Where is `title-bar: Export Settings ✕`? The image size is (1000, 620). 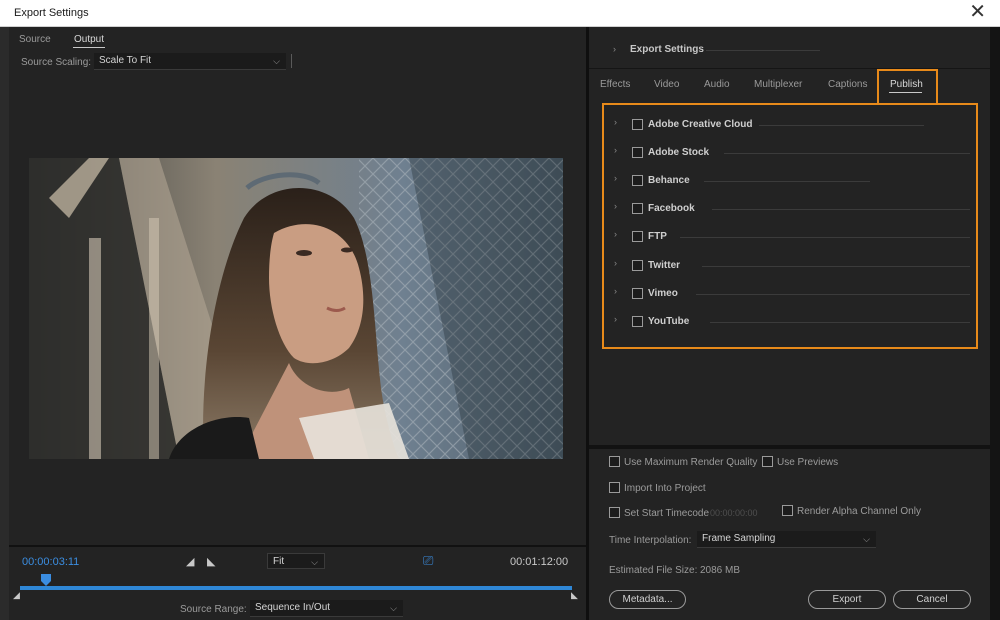 title-bar: Export Settings ✕ is located at coordinates (500, 13).